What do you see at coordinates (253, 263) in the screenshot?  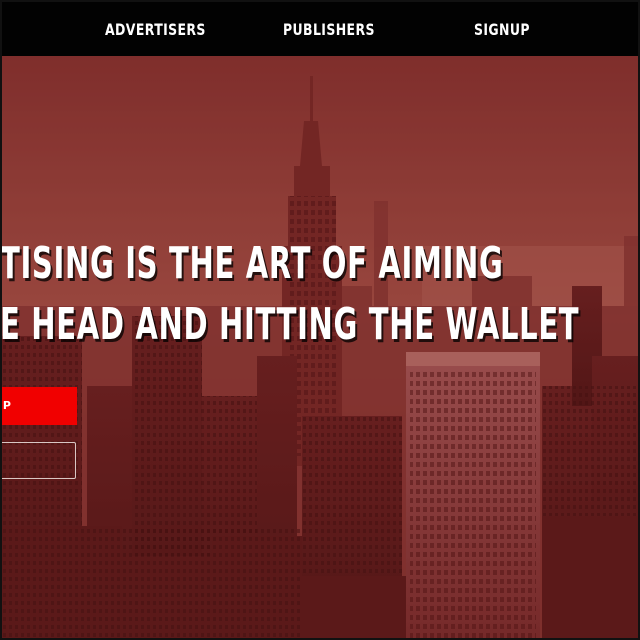 I see `hero-headline-line-1: TISING IS THE ART OF AIMING` at bounding box center [253, 263].